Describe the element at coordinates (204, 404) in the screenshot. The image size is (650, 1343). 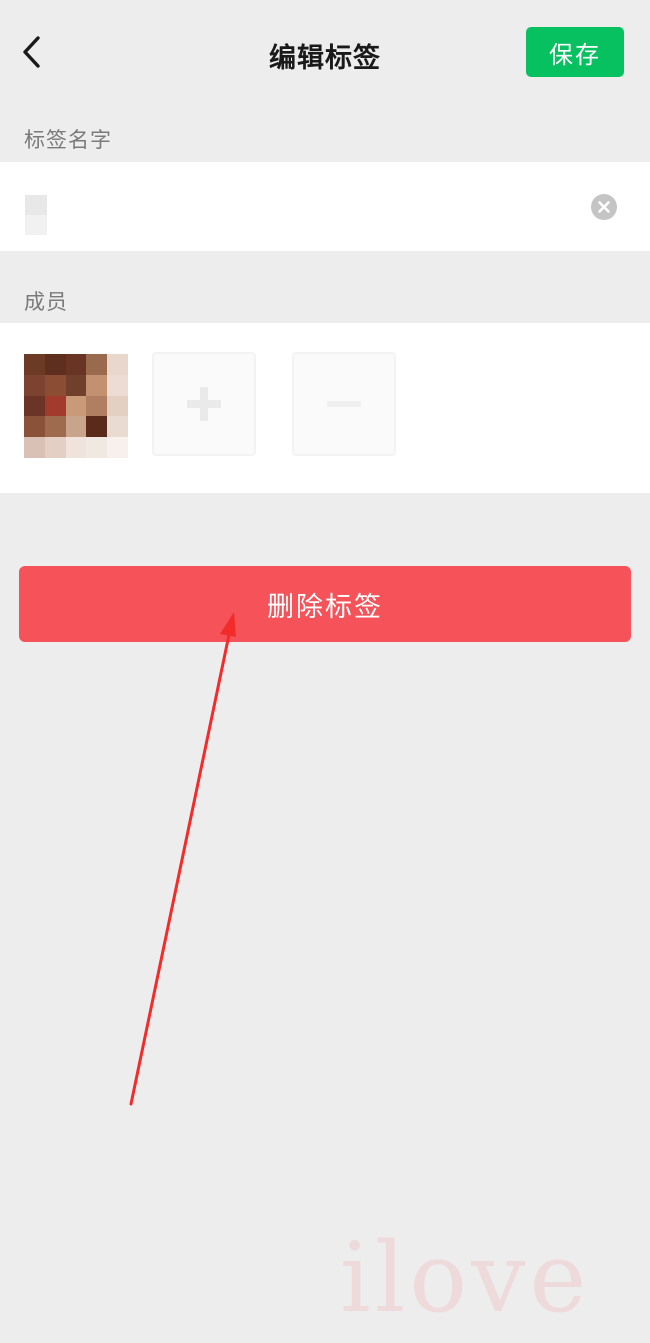
I see `add-member-button` at that location.